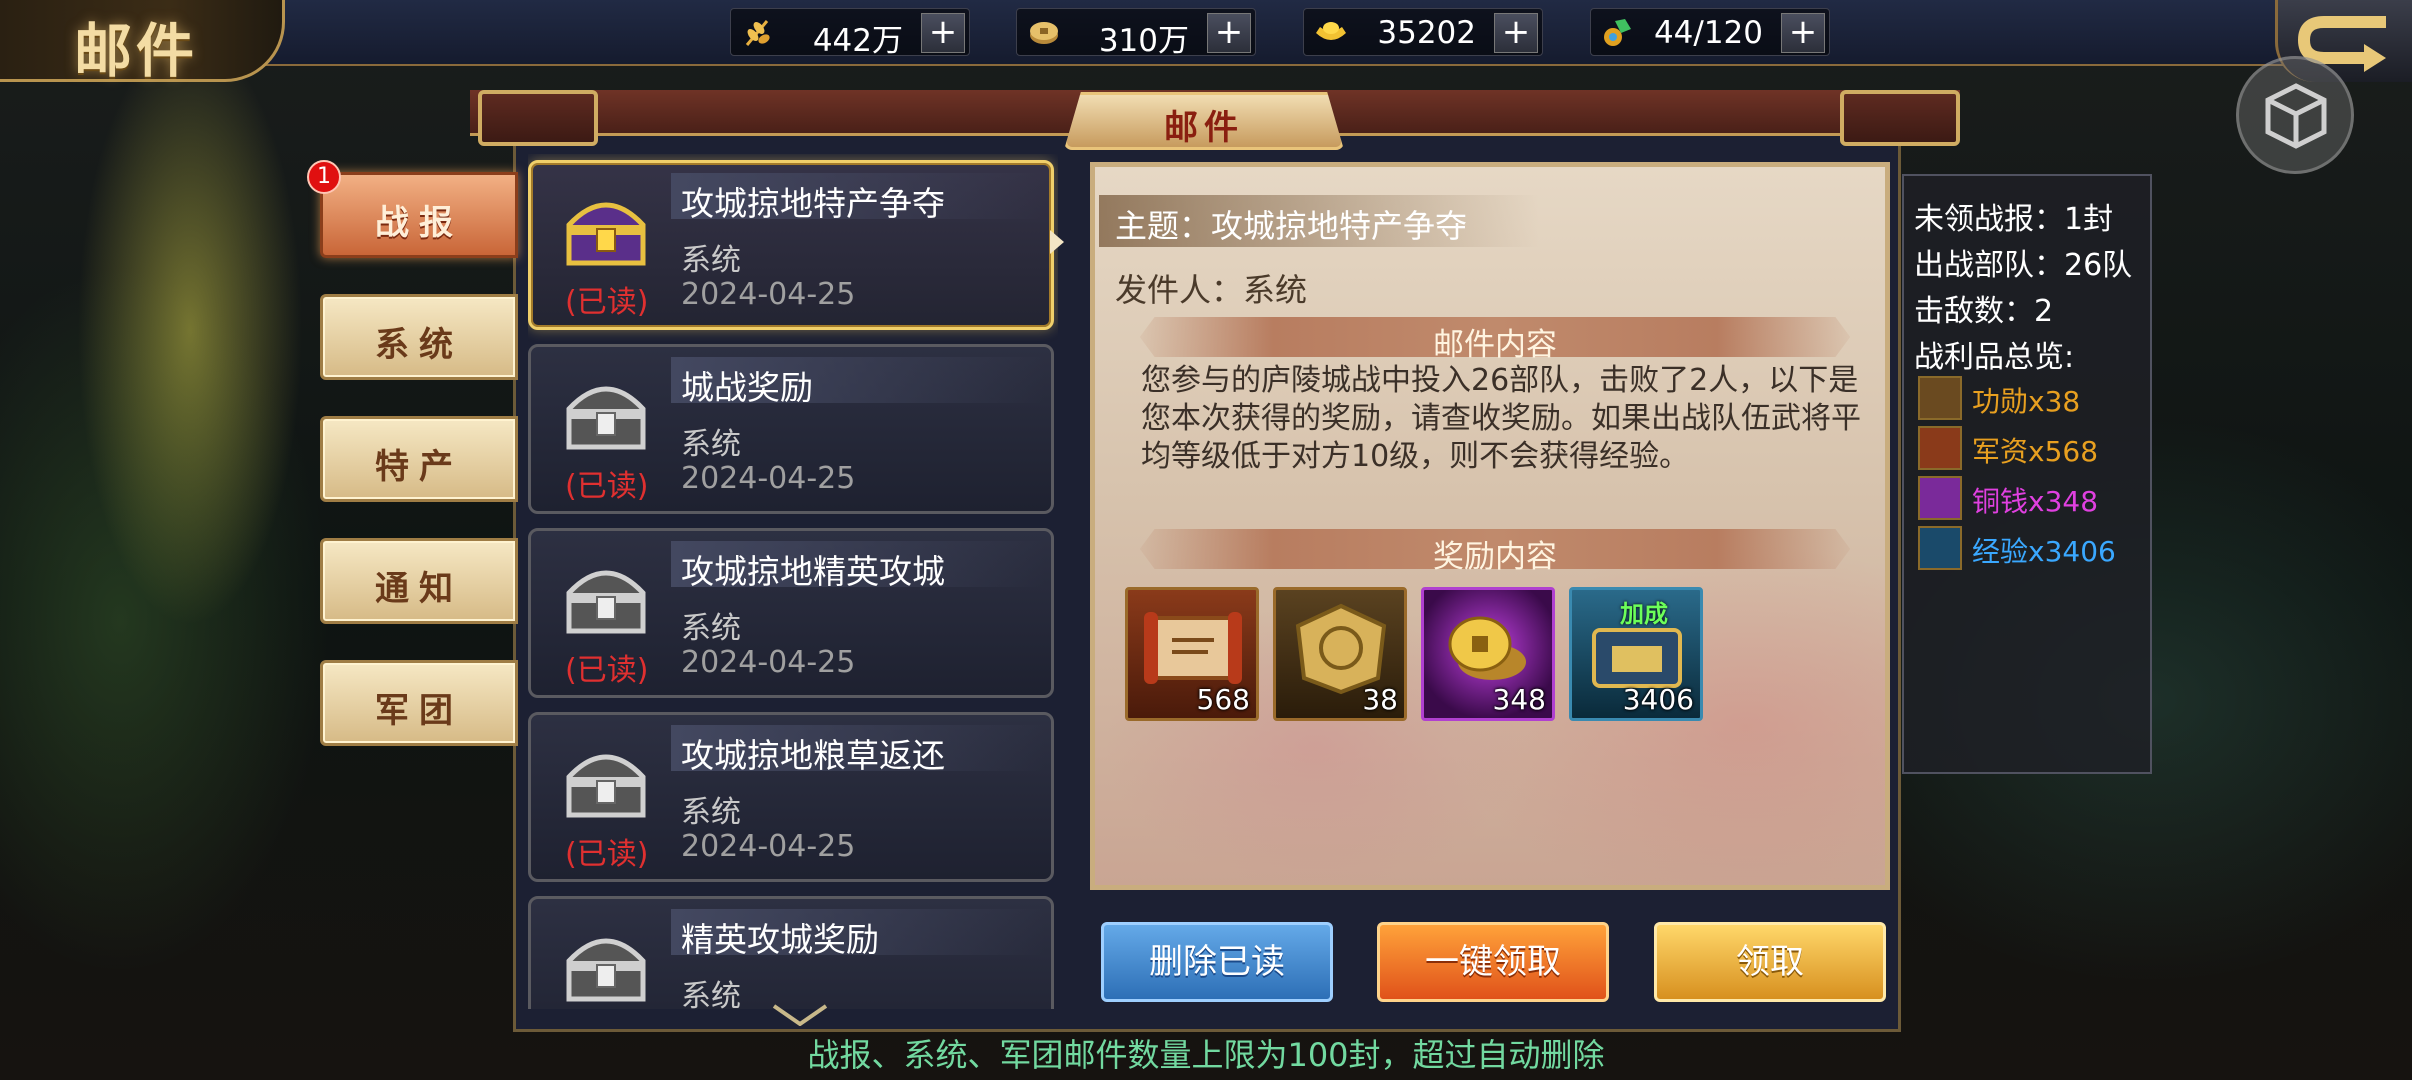 The image size is (2412, 1080). What do you see at coordinates (813, 571) in the screenshot?
I see `mail-subject: 攻城掠地精英攻城` at bounding box center [813, 571].